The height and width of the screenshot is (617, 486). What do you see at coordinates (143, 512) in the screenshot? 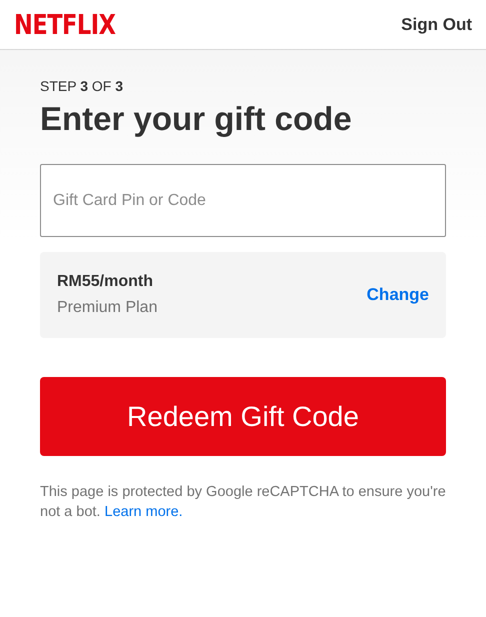
I see `learn-more-link: Learn more.` at bounding box center [143, 512].